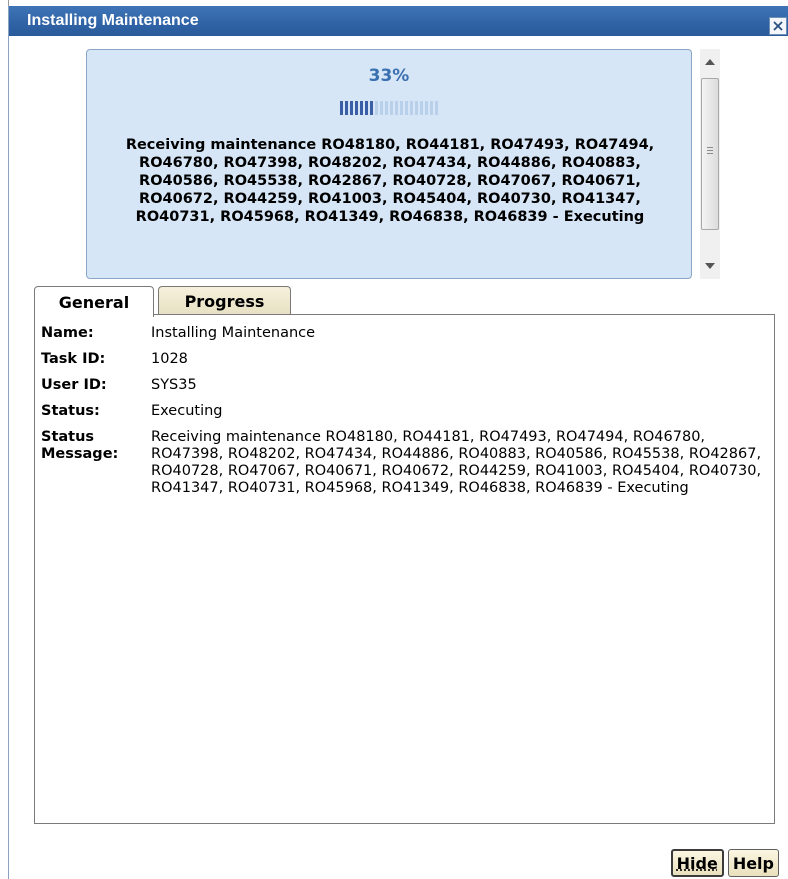 Image resolution: width=788 pixels, height=879 pixels. I want to click on scrollbar-thumb, so click(710, 154).